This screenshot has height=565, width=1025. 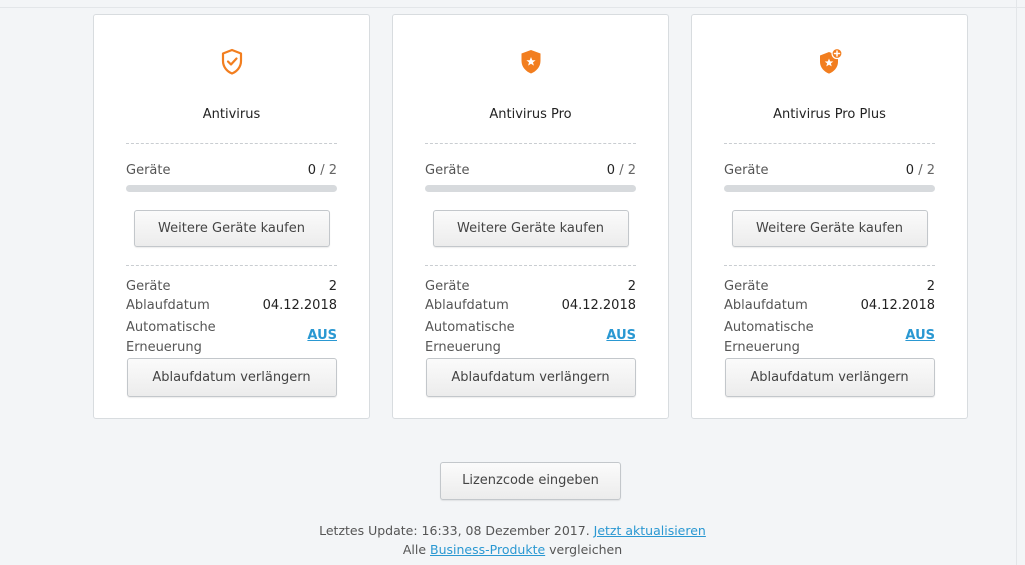 What do you see at coordinates (512, 7) in the screenshot?
I see `top-divider` at bounding box center [512, 7].